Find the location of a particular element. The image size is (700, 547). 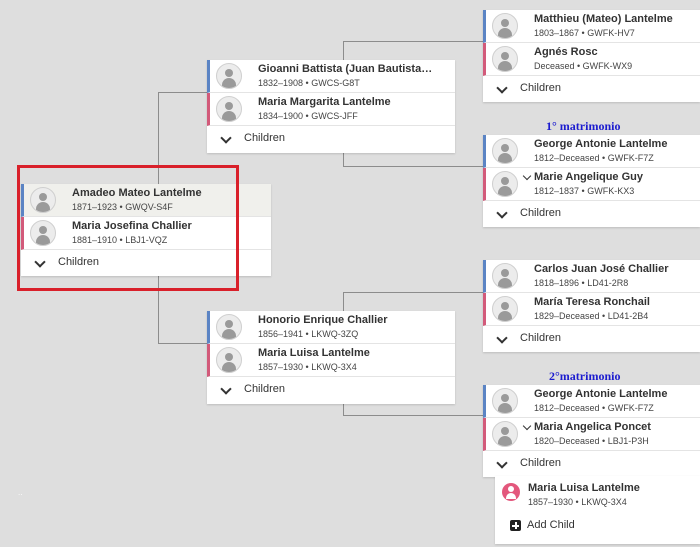

person-lifespan-id: 1818–1896 • LD41-2R8 is located at coordinates (581, 283).